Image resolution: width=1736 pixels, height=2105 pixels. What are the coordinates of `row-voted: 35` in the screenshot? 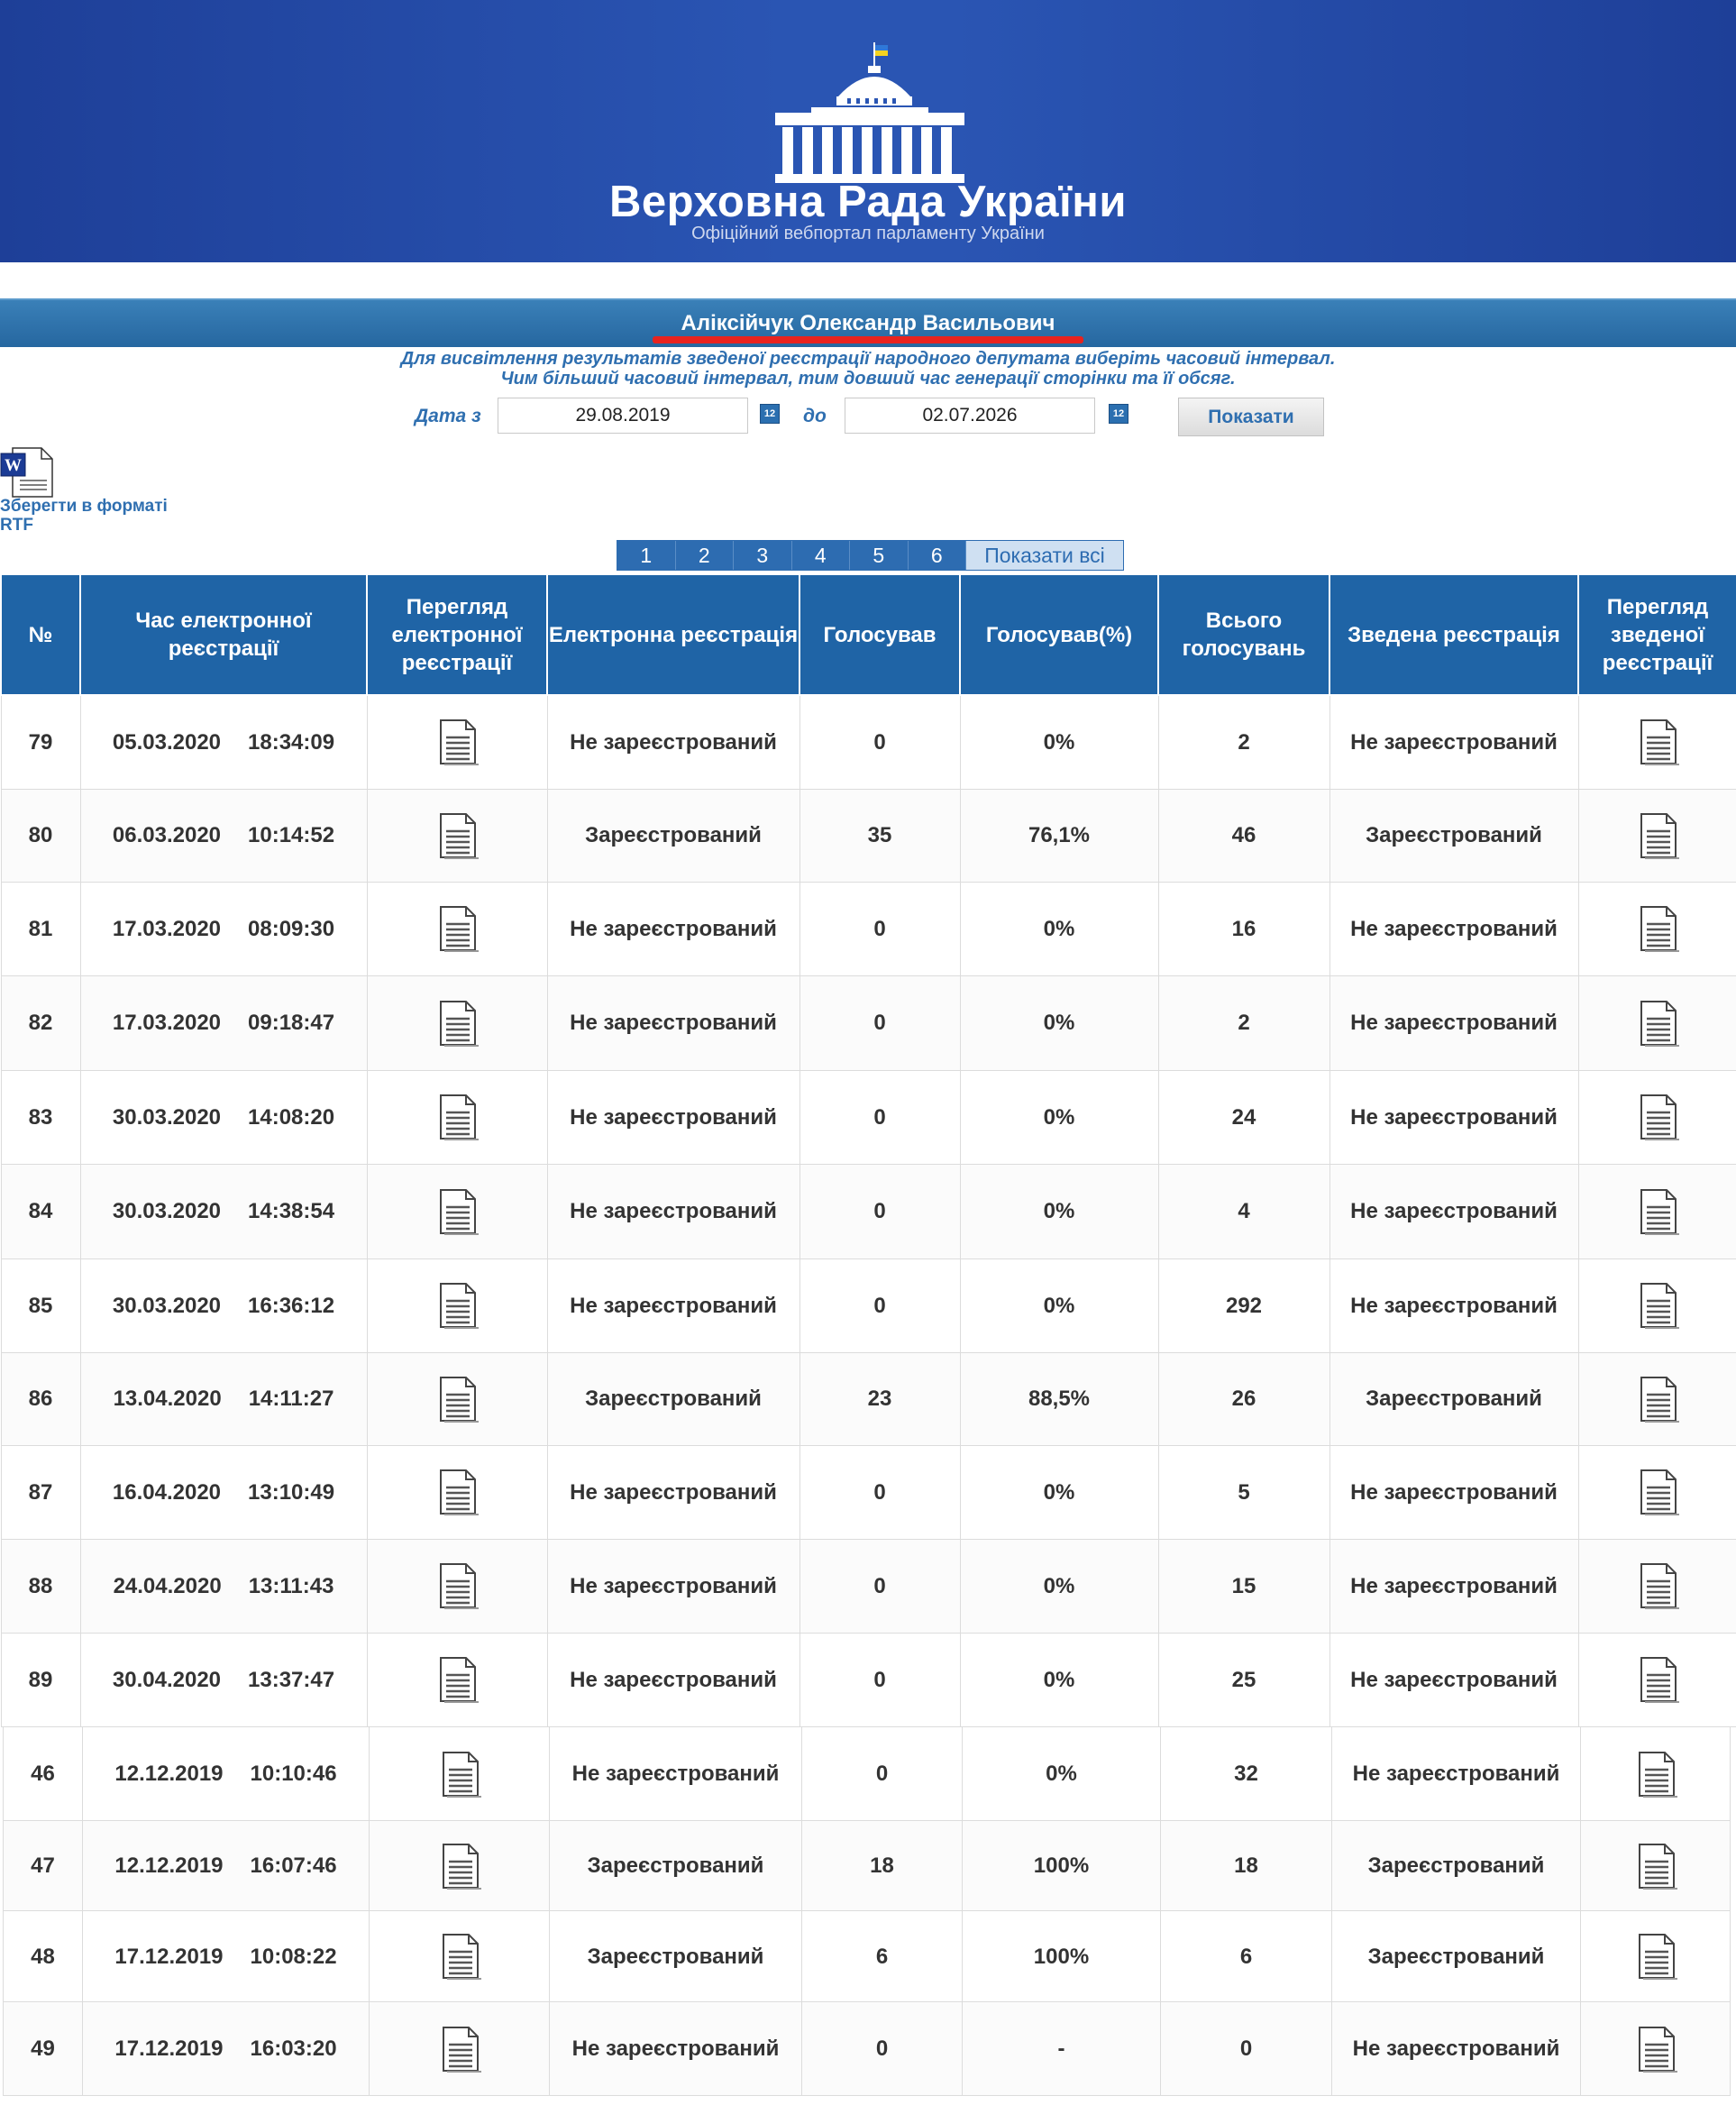 It's located at (880, 835).